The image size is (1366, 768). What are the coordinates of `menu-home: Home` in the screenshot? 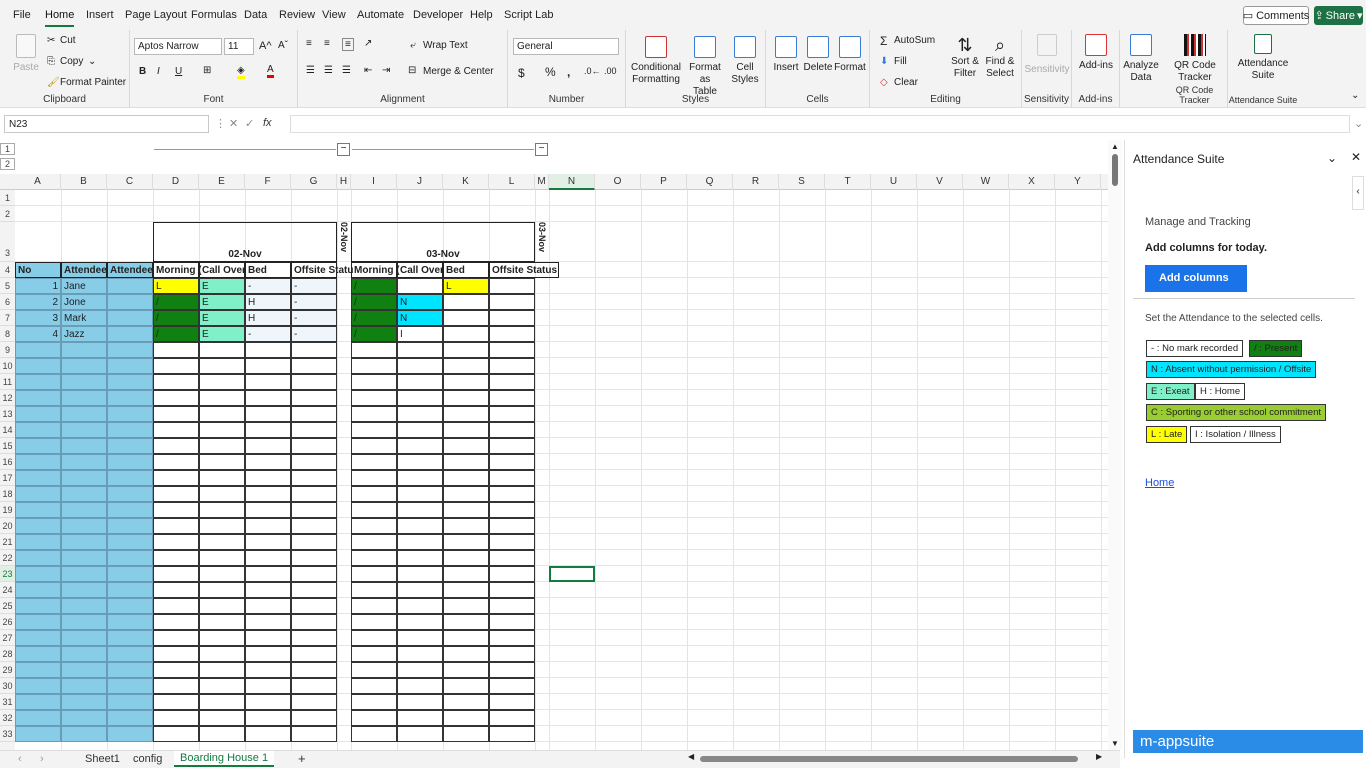 It's located at (60, 18).